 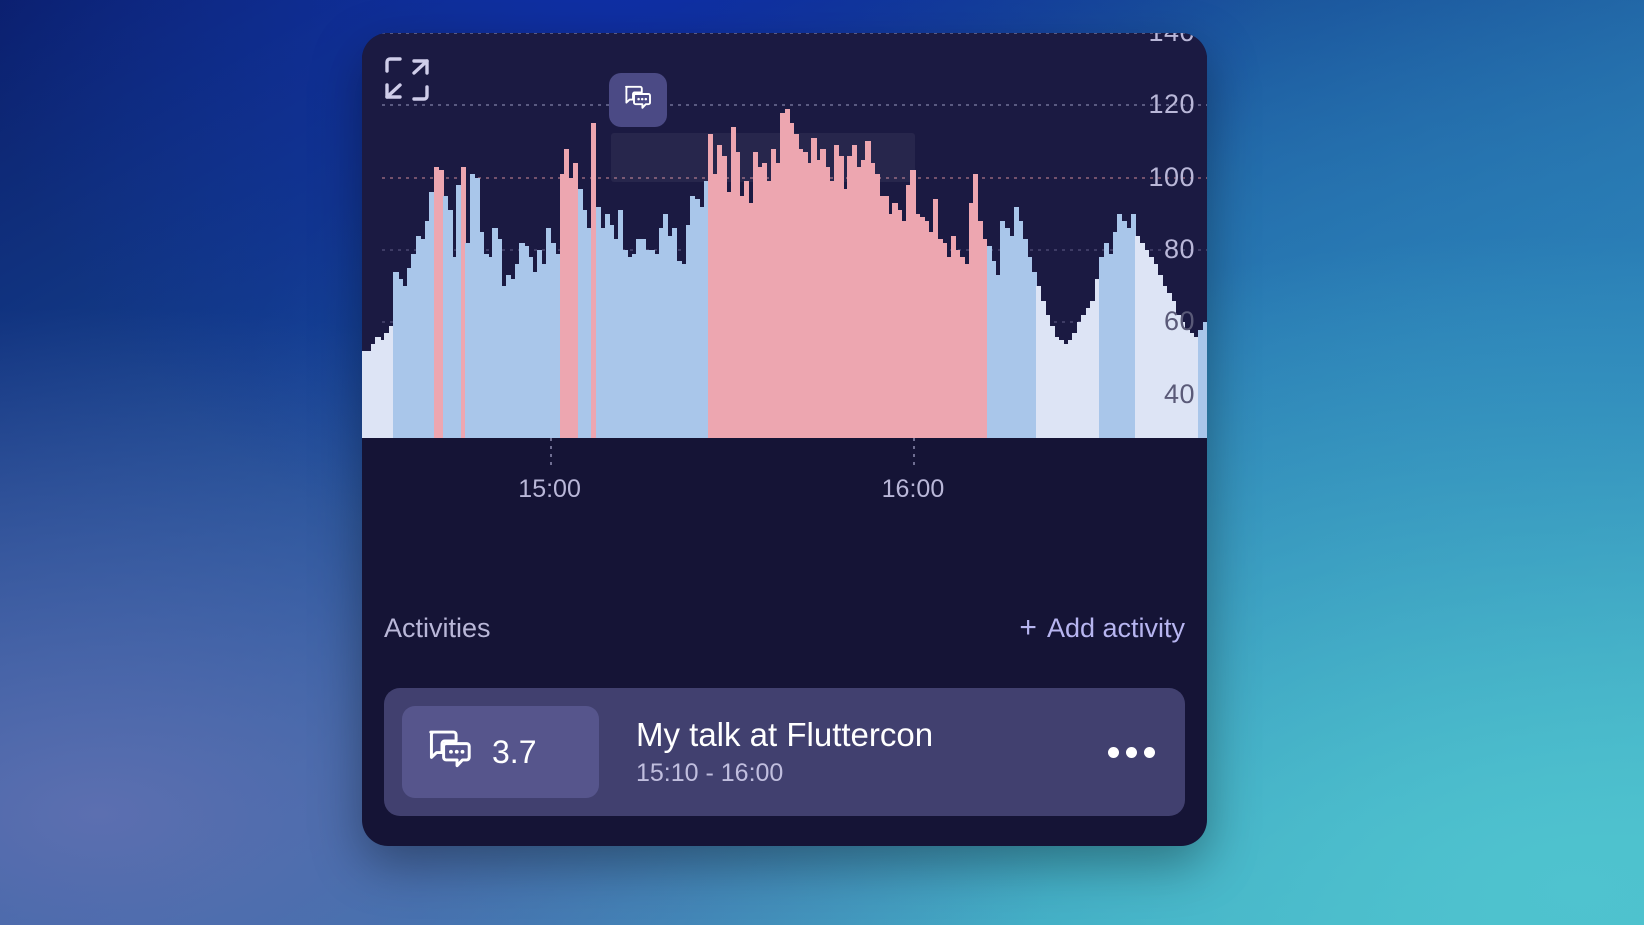 I want to click on activity-marker-chat, so click(x=638, y=100).